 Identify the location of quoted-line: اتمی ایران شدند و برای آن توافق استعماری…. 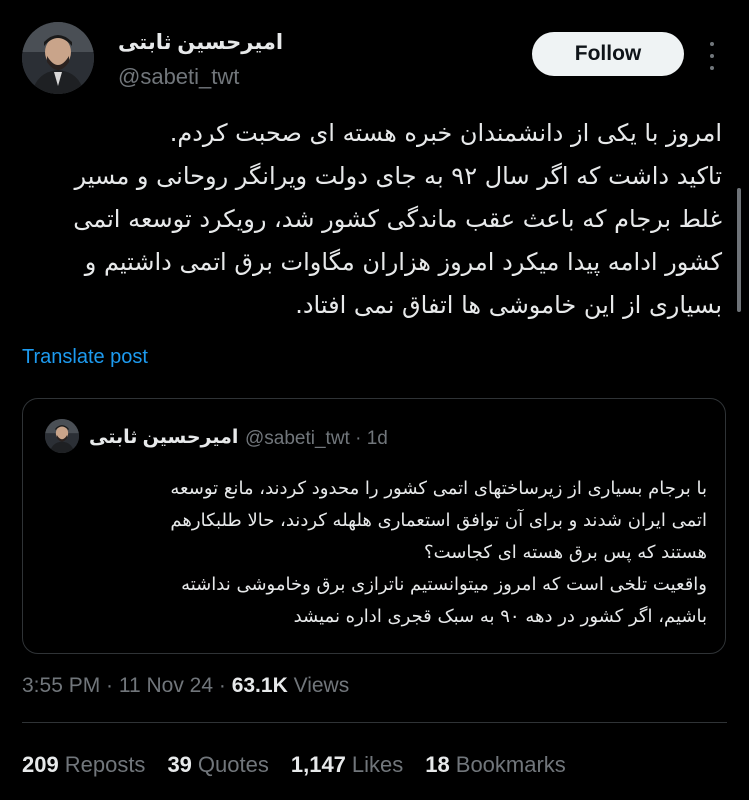
(438, 520).